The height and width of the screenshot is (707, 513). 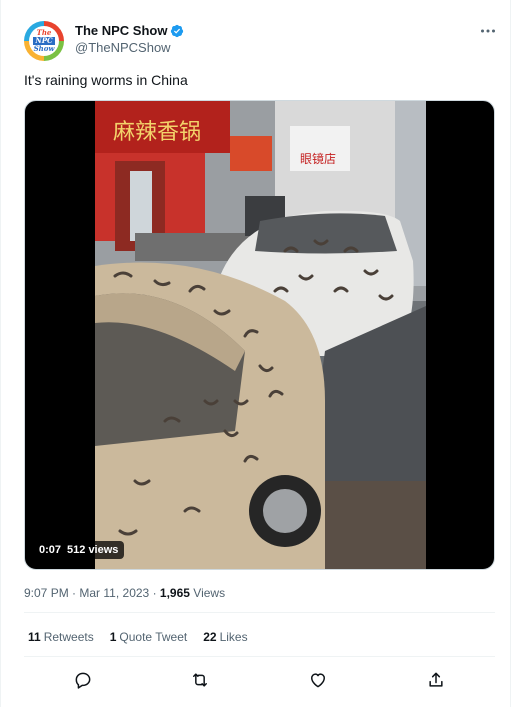 I want to click on like-button, so click(x=318, y=680).